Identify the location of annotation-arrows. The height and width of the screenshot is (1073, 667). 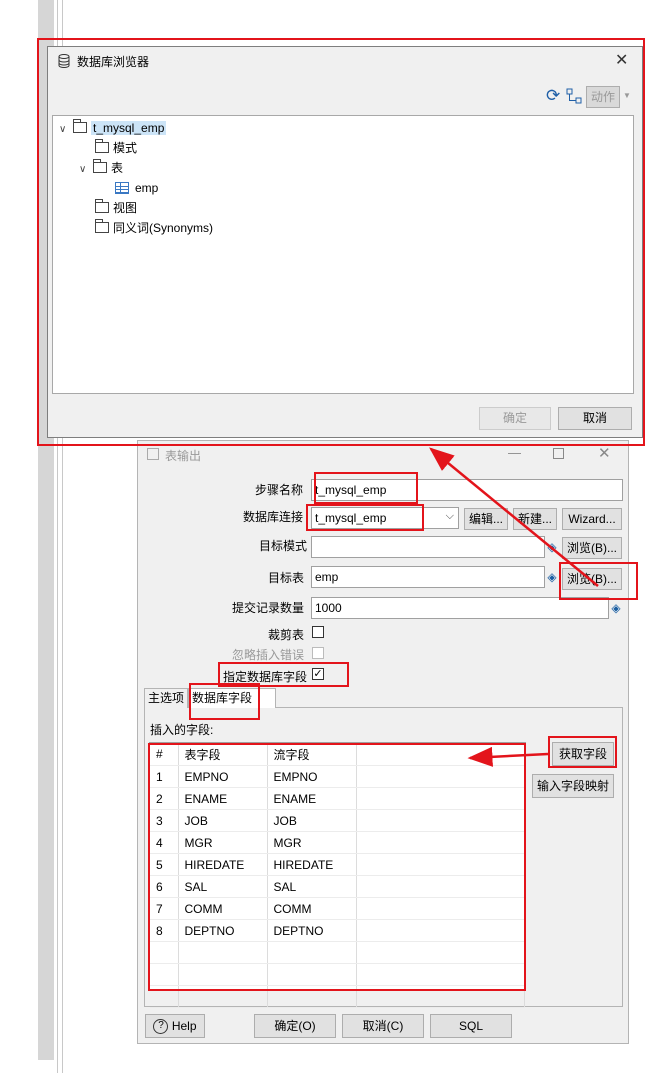
(514, 607).